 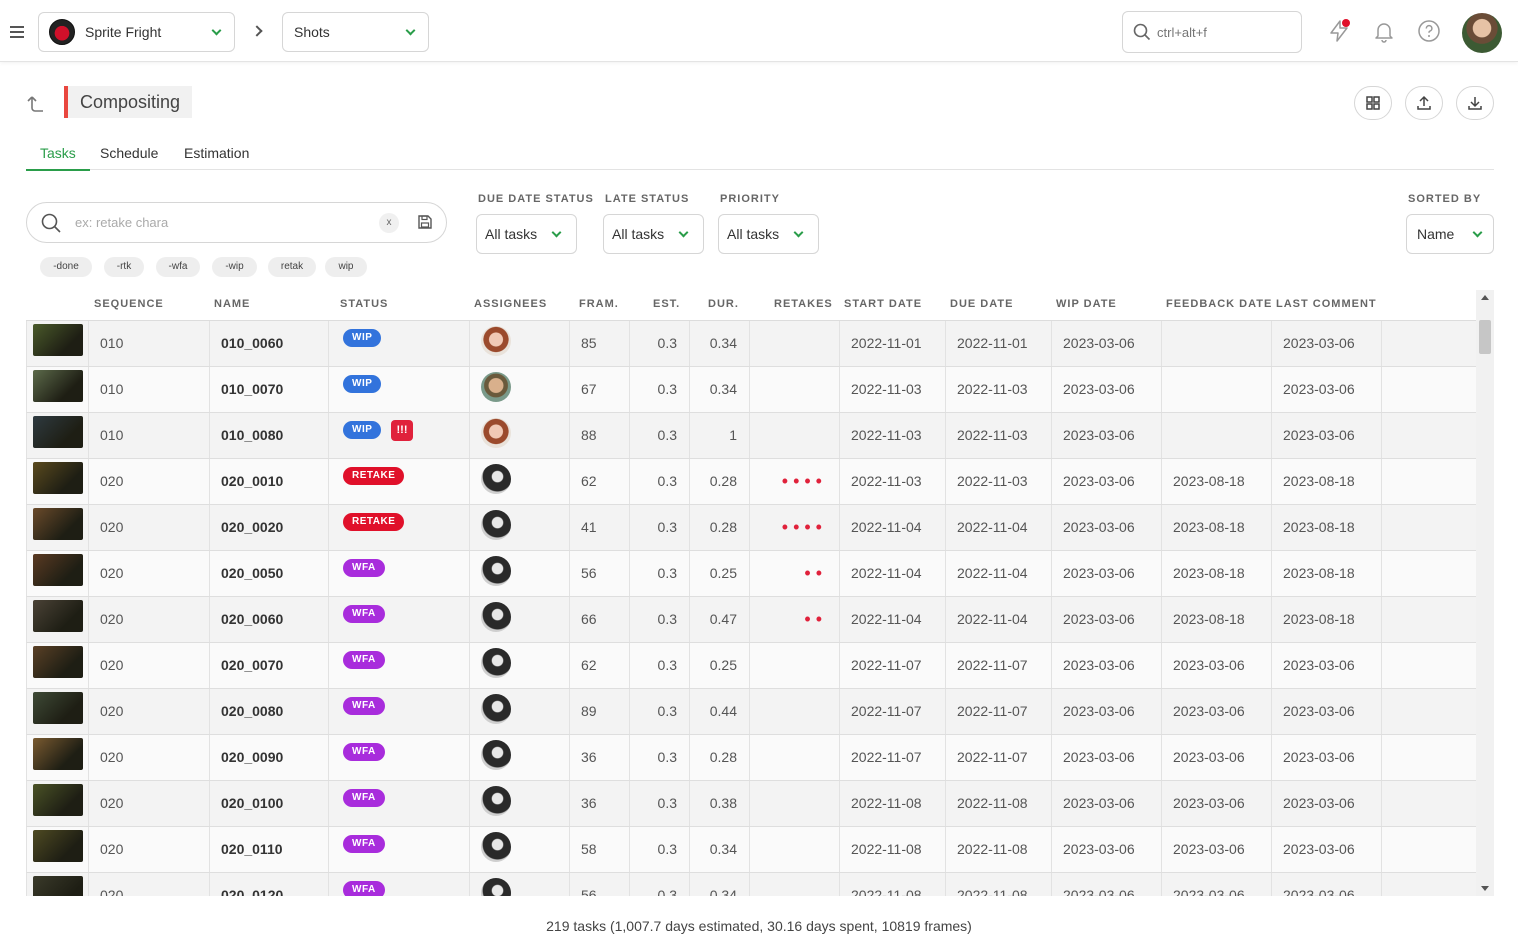 What do you see at coordinates (1485, 888) in the screenshot?
I see `scroll-down-arrow-icon` at bounding box center [1485, 888].